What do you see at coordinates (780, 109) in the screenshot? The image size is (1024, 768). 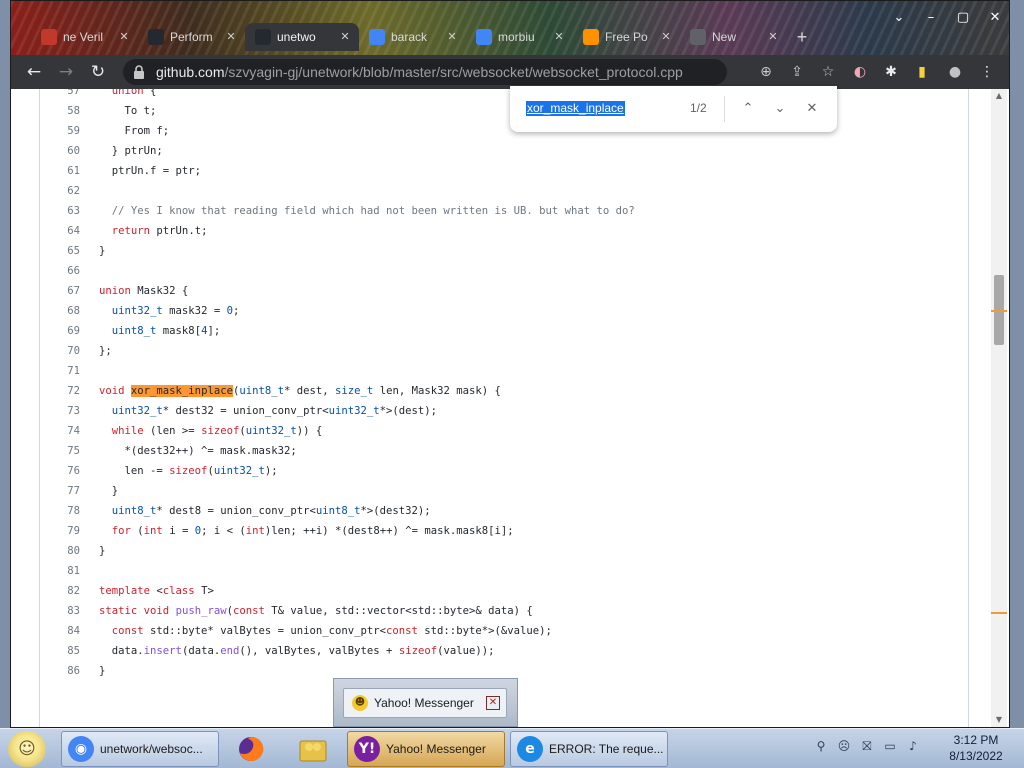 I see `find-next-button: ⌄` at bounding box center [780, 109].